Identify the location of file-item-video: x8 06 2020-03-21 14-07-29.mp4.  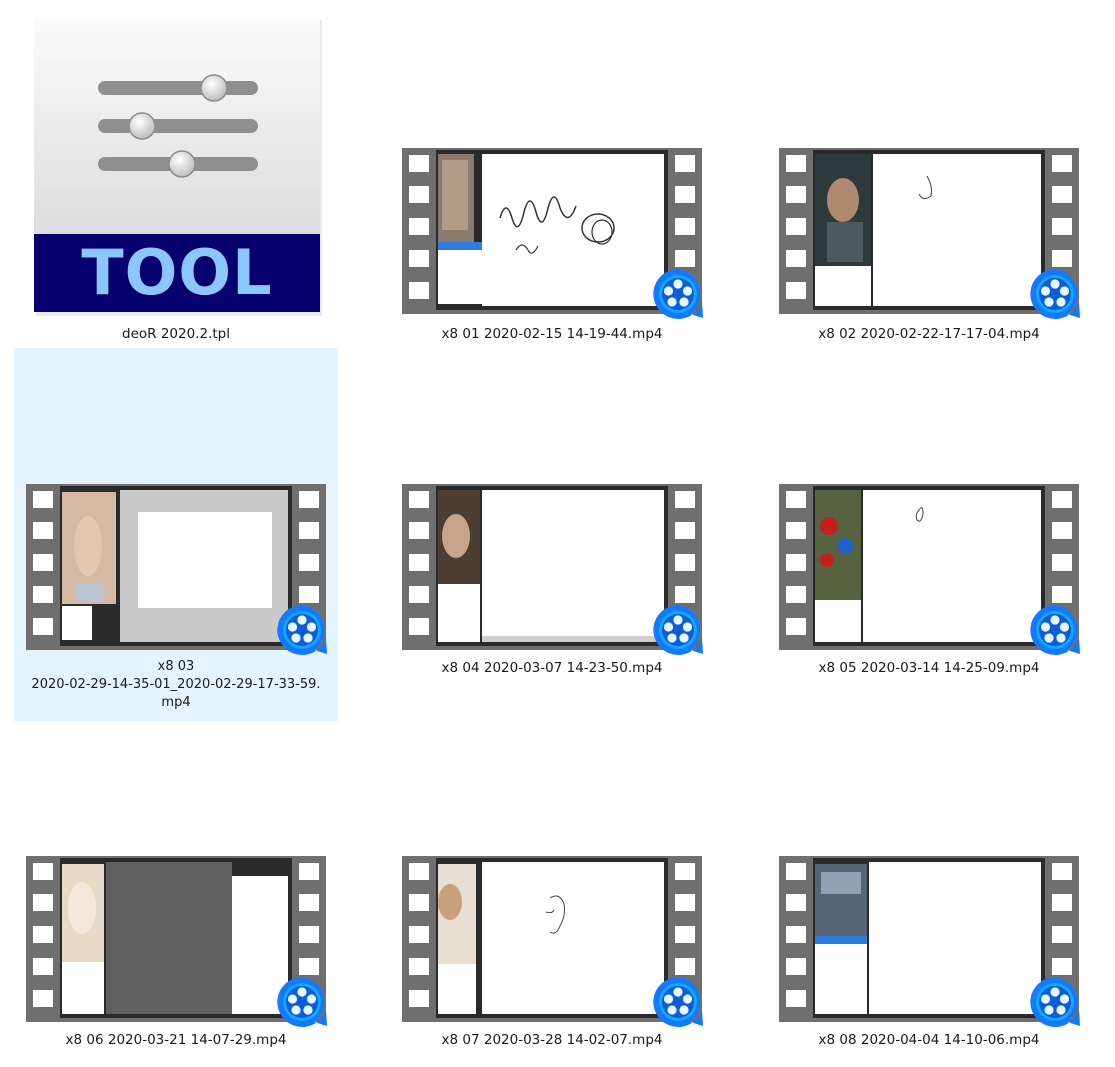
(176, 953).